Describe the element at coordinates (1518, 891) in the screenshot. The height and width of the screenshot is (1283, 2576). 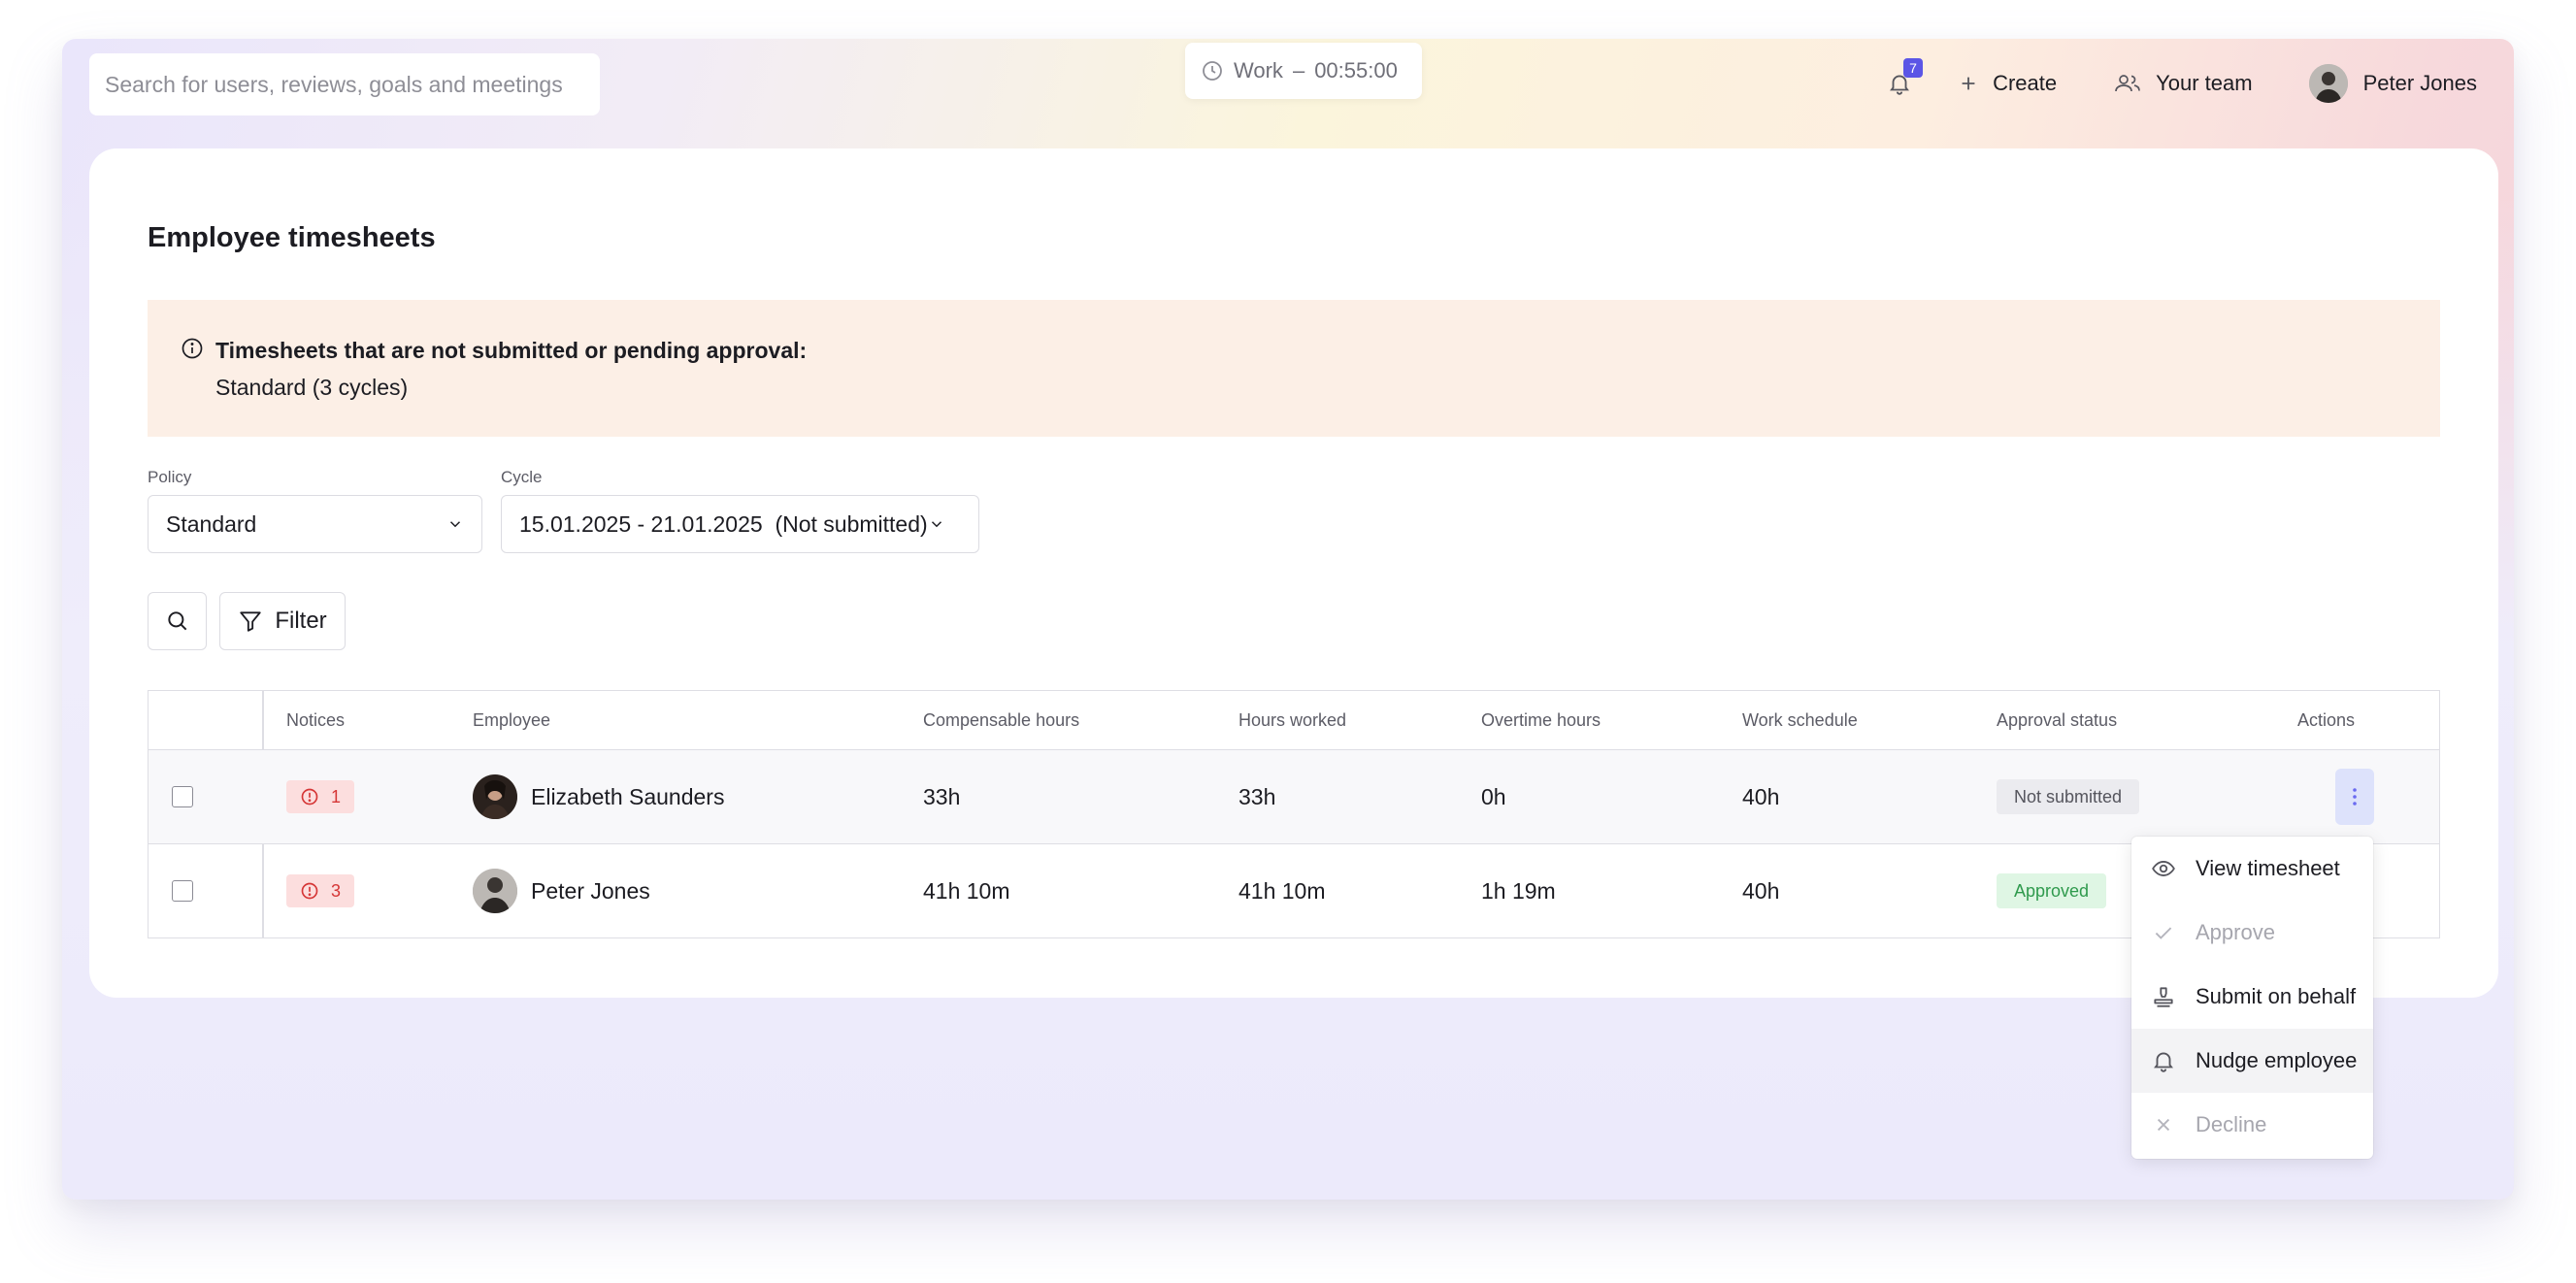
I see `overtime-hours: 1h 19m` at that location.